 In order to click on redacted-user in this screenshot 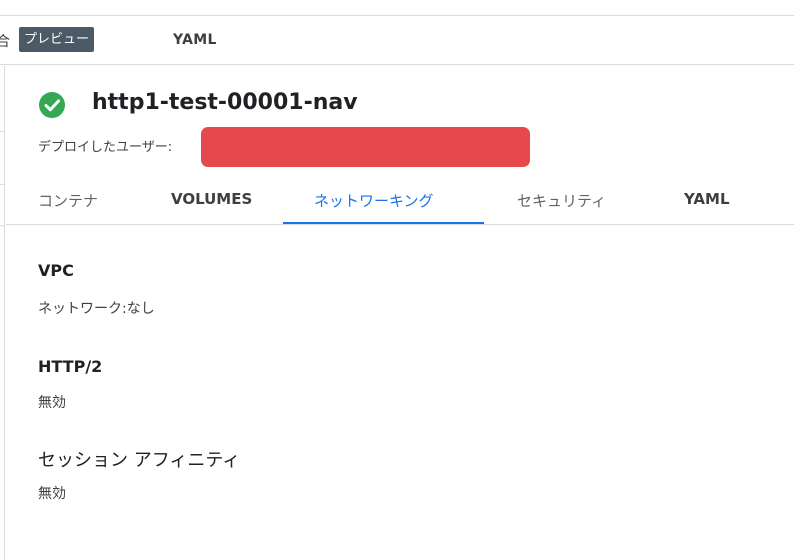, I will do `click(365, 147)`.